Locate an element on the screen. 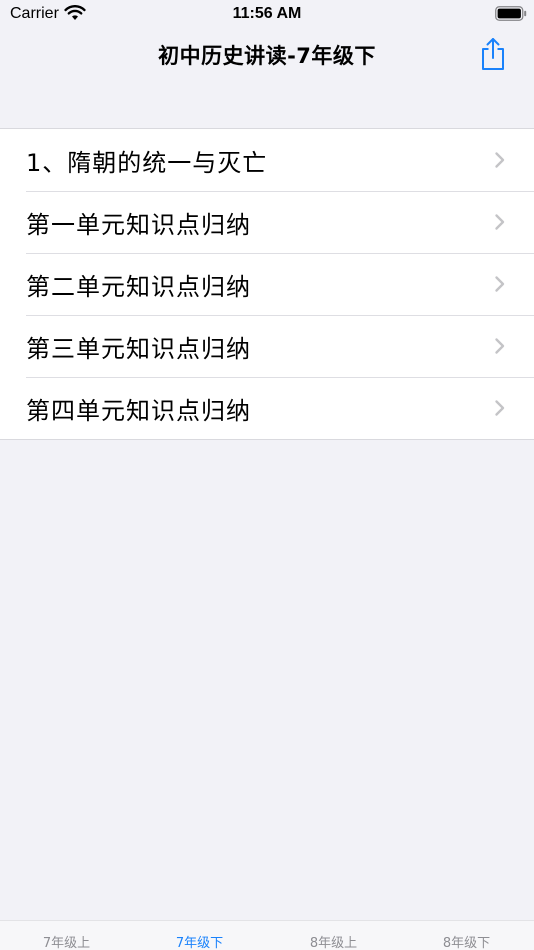 The height and width of the screenshot is (950, 534). list-item: 1、隋朝的统一与灭亡 is located at coordinates (267, 160).